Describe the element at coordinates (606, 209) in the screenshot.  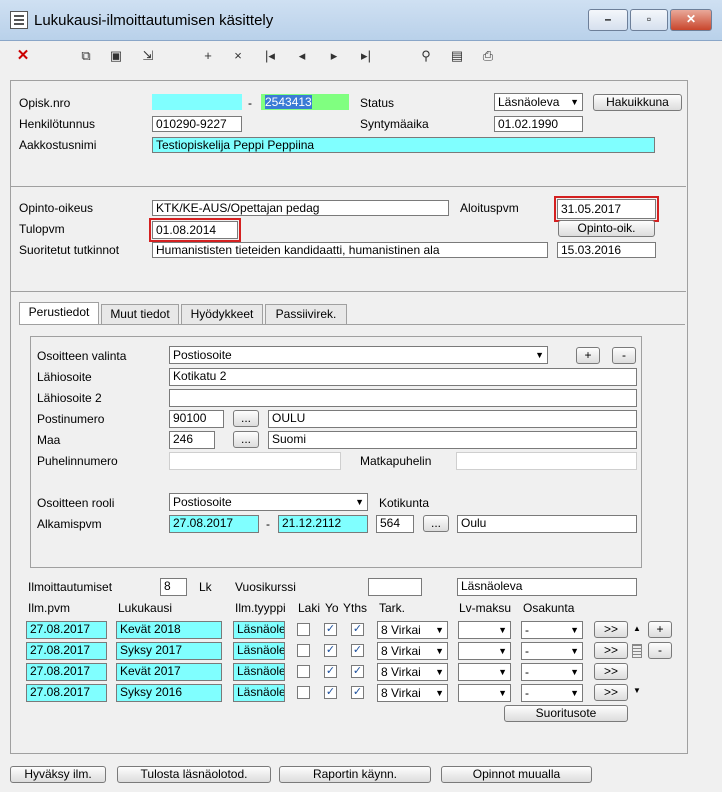
I see `aloituspvm-field: 31.05.2017` at that location.